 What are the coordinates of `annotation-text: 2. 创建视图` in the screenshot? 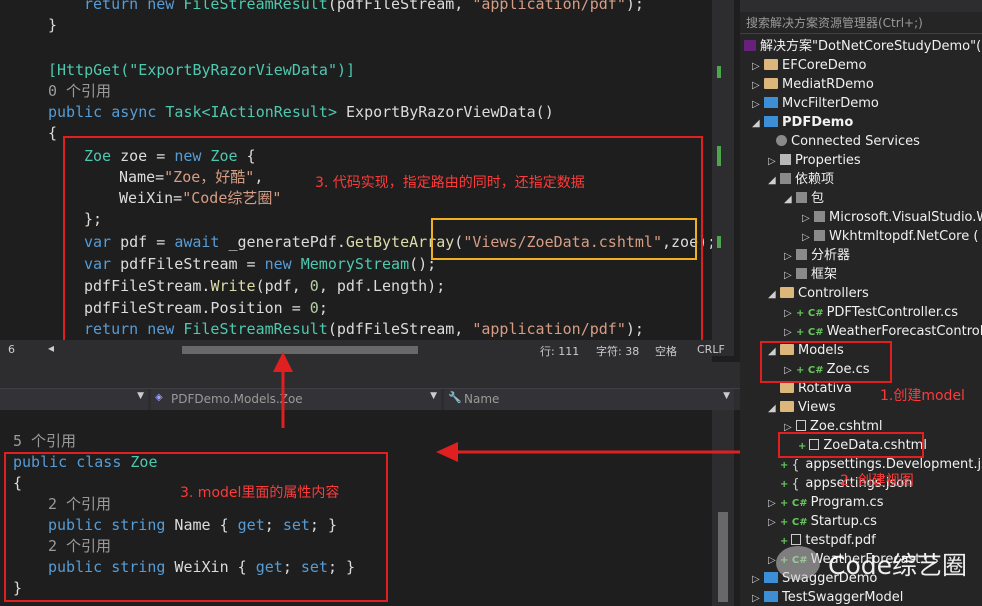 It's located at (877, 481).